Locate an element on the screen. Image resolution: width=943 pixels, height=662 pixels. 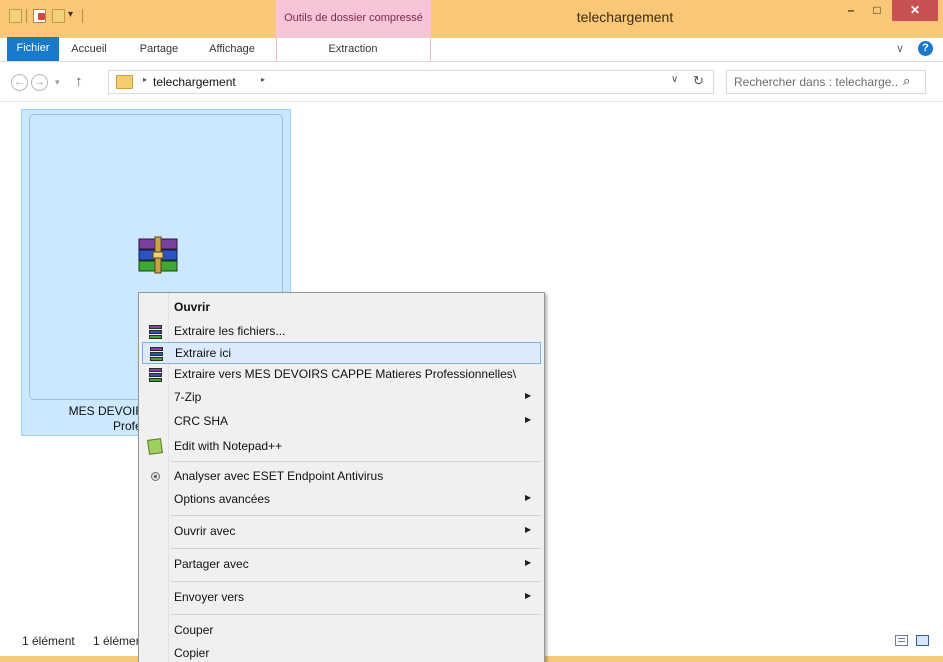
menu-item-7zip: 7-Zip ▶ is located at coordinates (341, 398).